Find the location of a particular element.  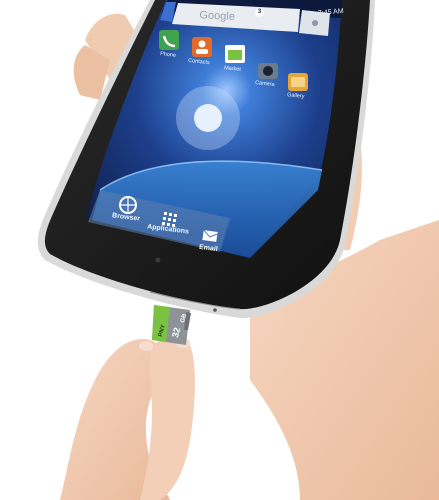

phone-icon is located at coordinates (169, 40).